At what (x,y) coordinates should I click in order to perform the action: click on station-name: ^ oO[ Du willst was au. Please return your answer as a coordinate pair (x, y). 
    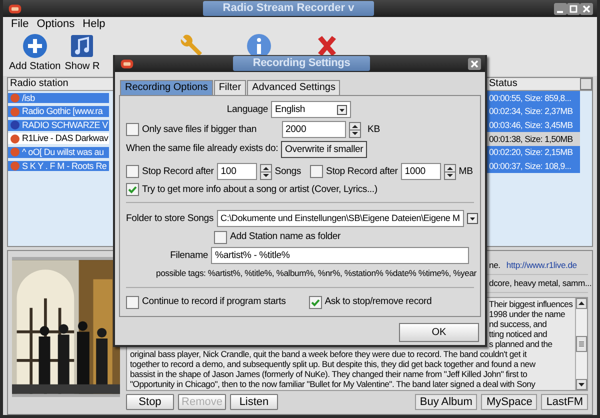
    Looking at the image, I should click on (63, 152).